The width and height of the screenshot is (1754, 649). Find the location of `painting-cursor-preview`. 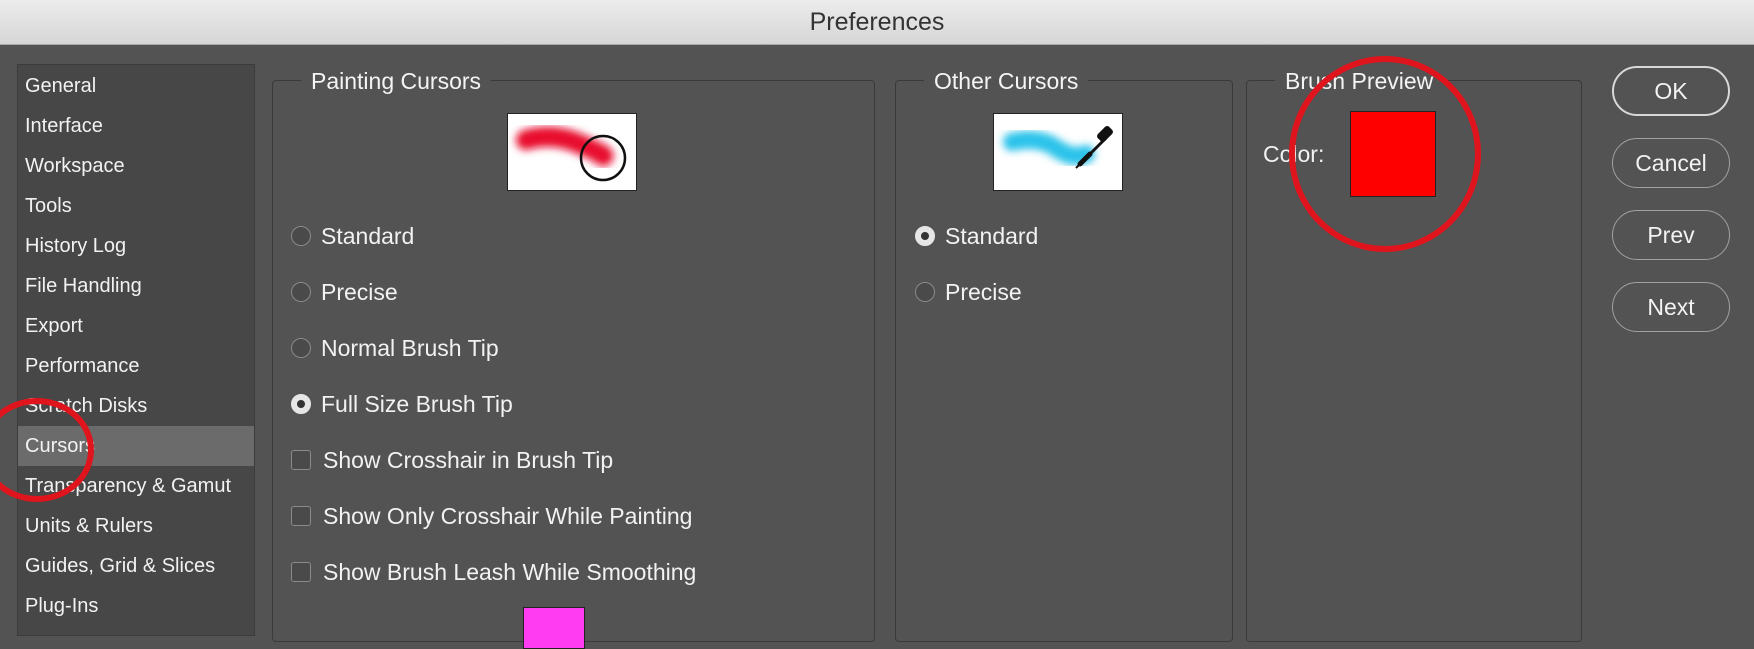

painting-cursor-preview is located at coordinates (572, 152).